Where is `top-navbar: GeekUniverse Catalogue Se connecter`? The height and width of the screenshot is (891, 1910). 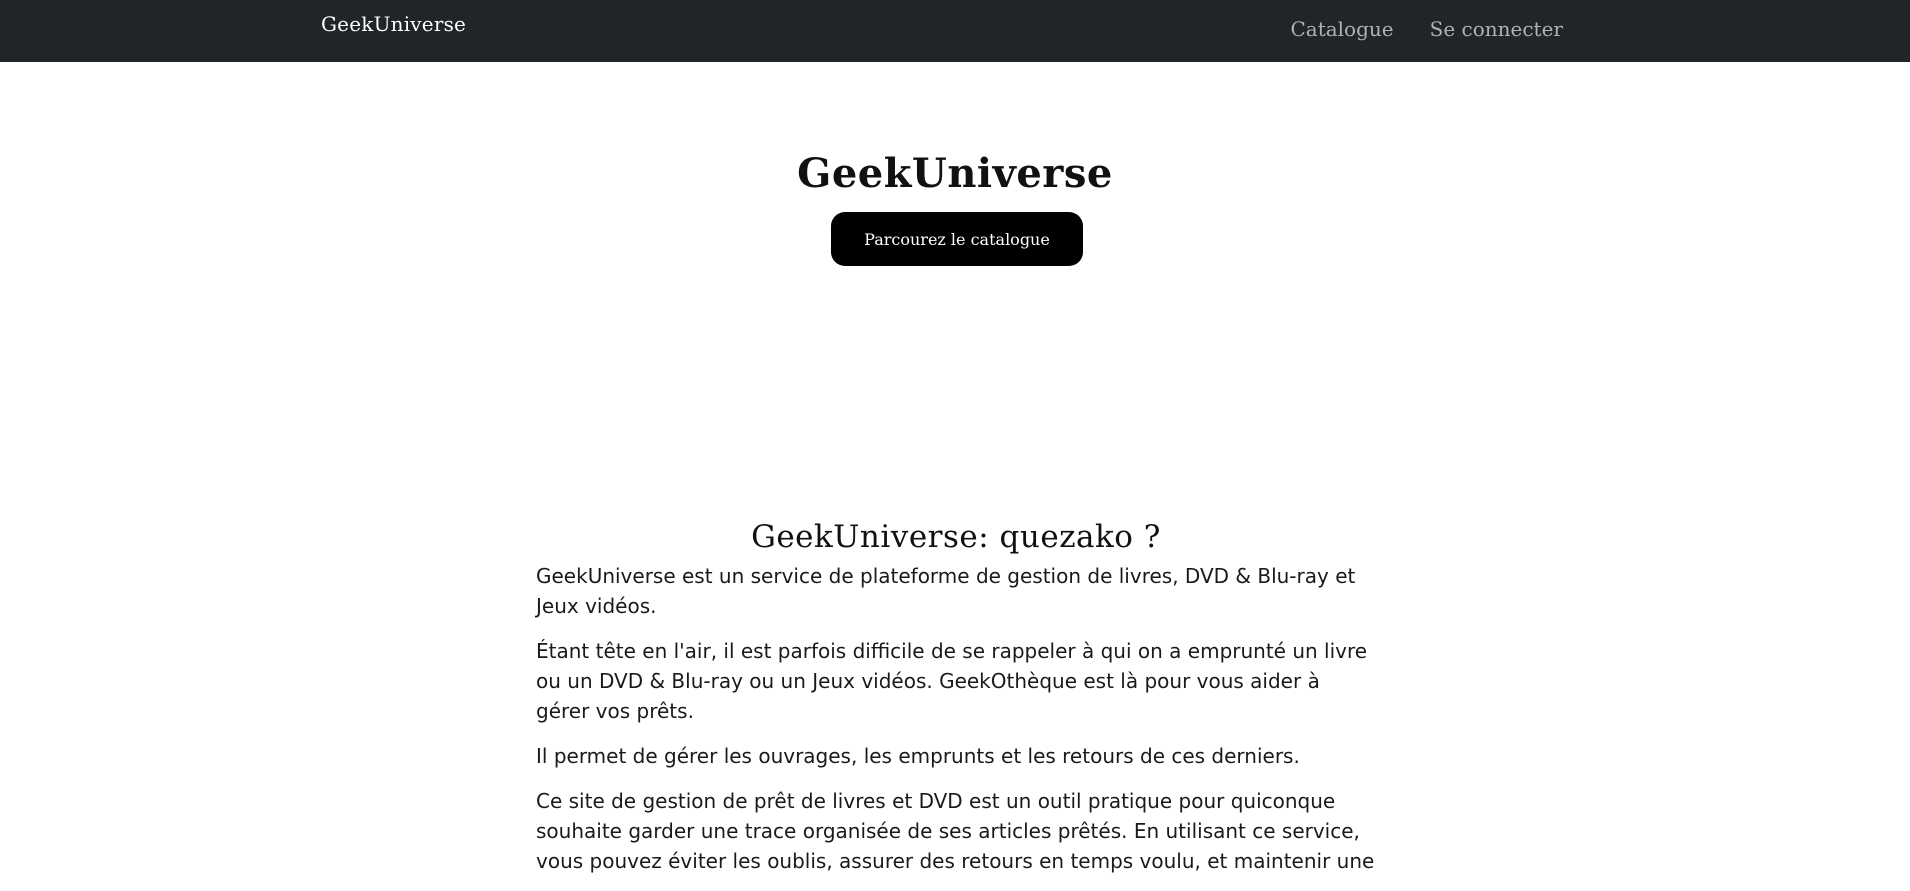 top-navbar: GeekUniverse Catalogue Se connecter is located at coordinates (955, 31).